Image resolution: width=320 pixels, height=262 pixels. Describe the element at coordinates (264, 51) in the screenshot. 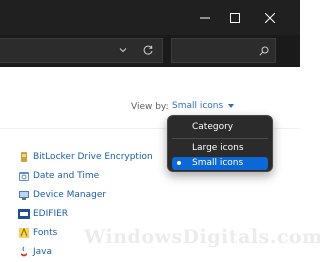

I see `search-icon` at that location.